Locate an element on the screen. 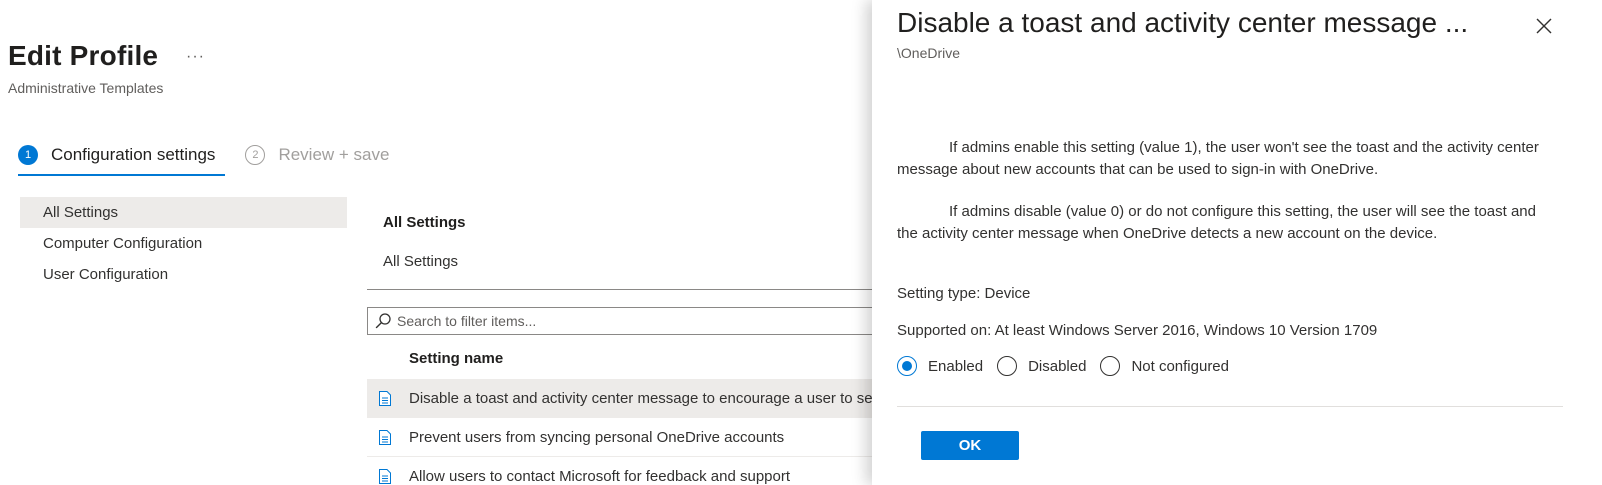 Image resolution: width=1602 pixels, height=485 pixels. wizard-steps: 1 Configuration settings 2 Review + save is located at coordinates (218, 161).